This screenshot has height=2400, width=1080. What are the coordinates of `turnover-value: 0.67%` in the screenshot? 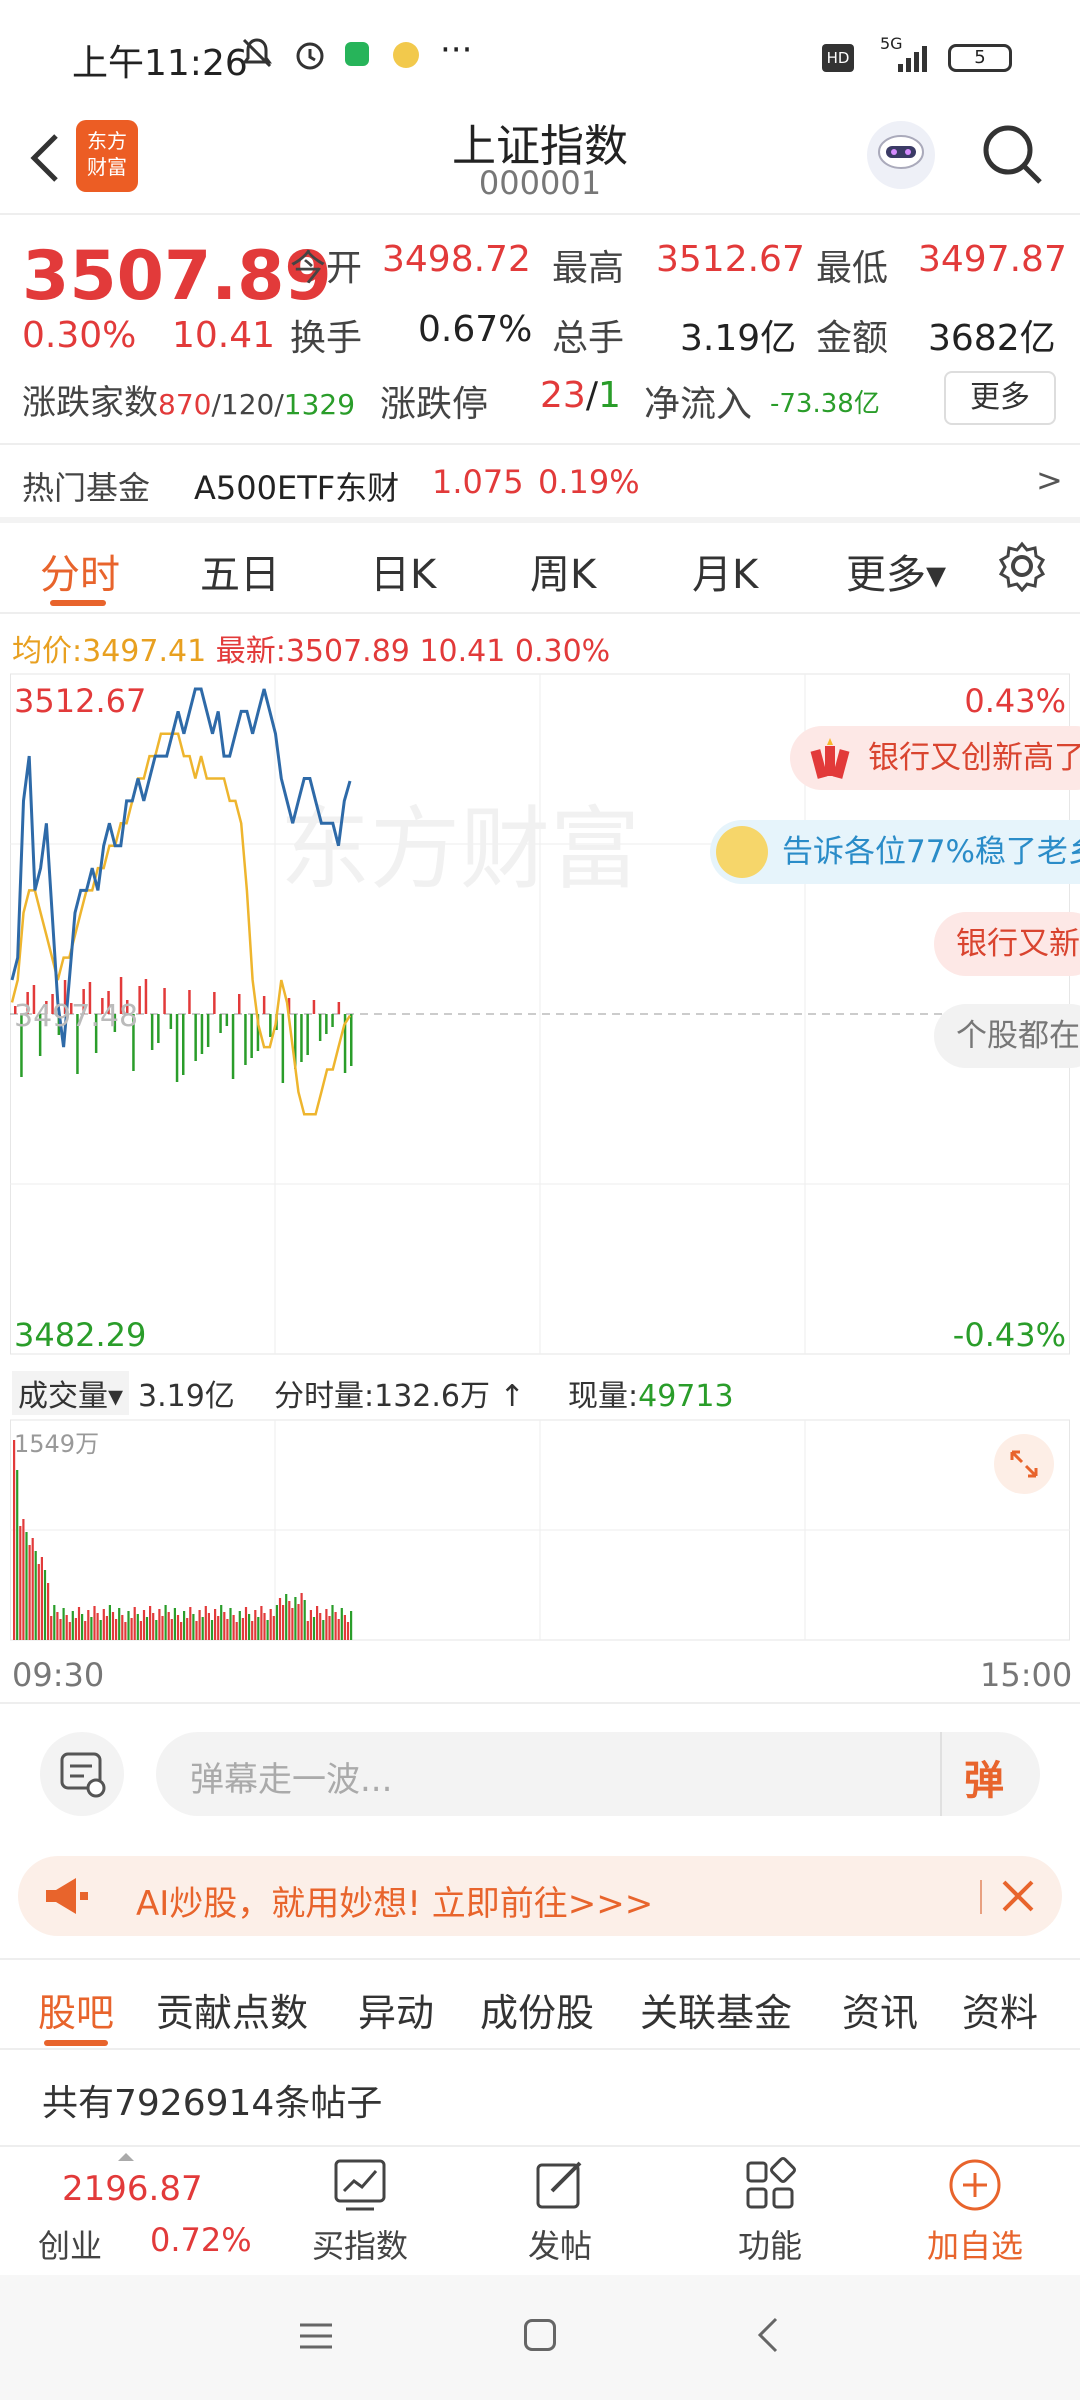 It's located at (475, 329).